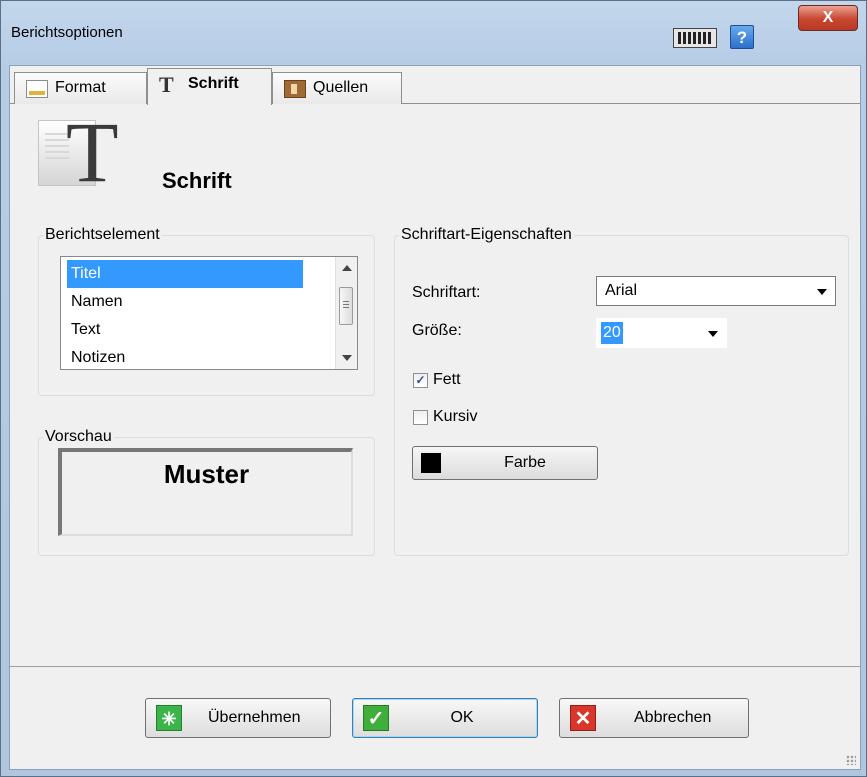 This screenshot has width=867, height=777. Describe the element at coordinates (455, 417) in the screenshot. I see `italic-label: Kursiv` at that location.